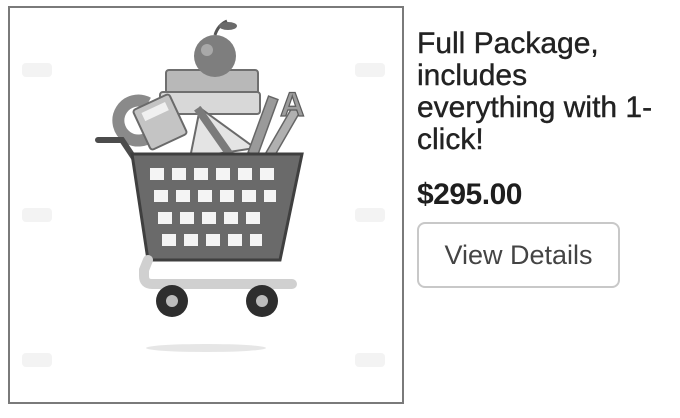  What do you see at coordinates (292, 105) in the screenshot?
I see `svg-text: A` at bounding box center [292, 105].